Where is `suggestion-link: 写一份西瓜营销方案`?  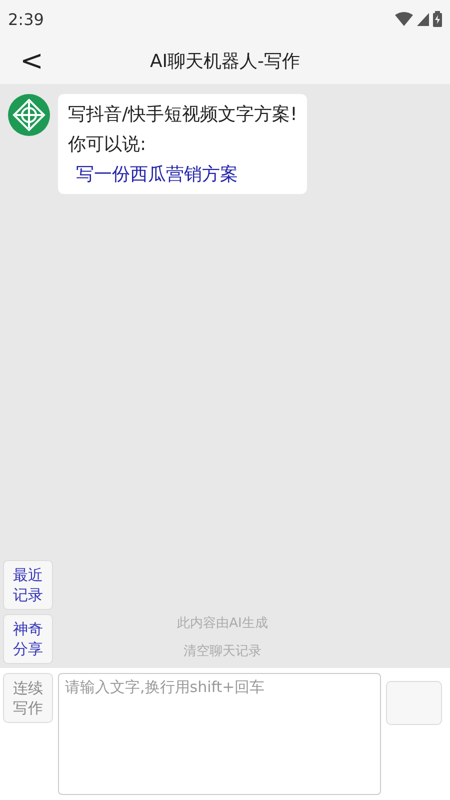
suggestion-link: 写一份西瓜营销方案 is located at coordinates (183, 174).